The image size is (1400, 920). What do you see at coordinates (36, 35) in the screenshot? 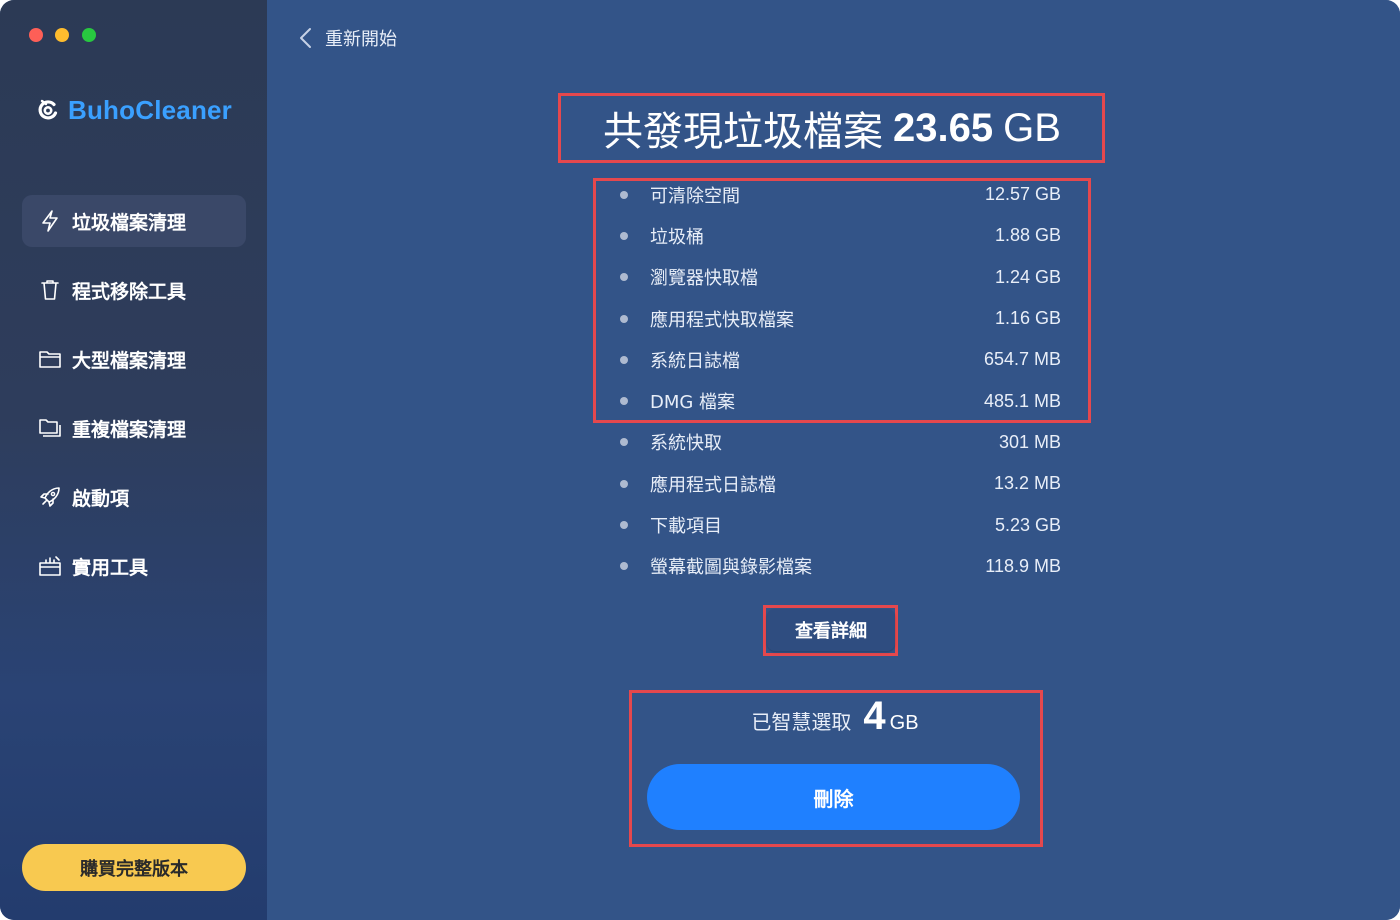
I see `close-window-button` at bounding box center [36, 35].